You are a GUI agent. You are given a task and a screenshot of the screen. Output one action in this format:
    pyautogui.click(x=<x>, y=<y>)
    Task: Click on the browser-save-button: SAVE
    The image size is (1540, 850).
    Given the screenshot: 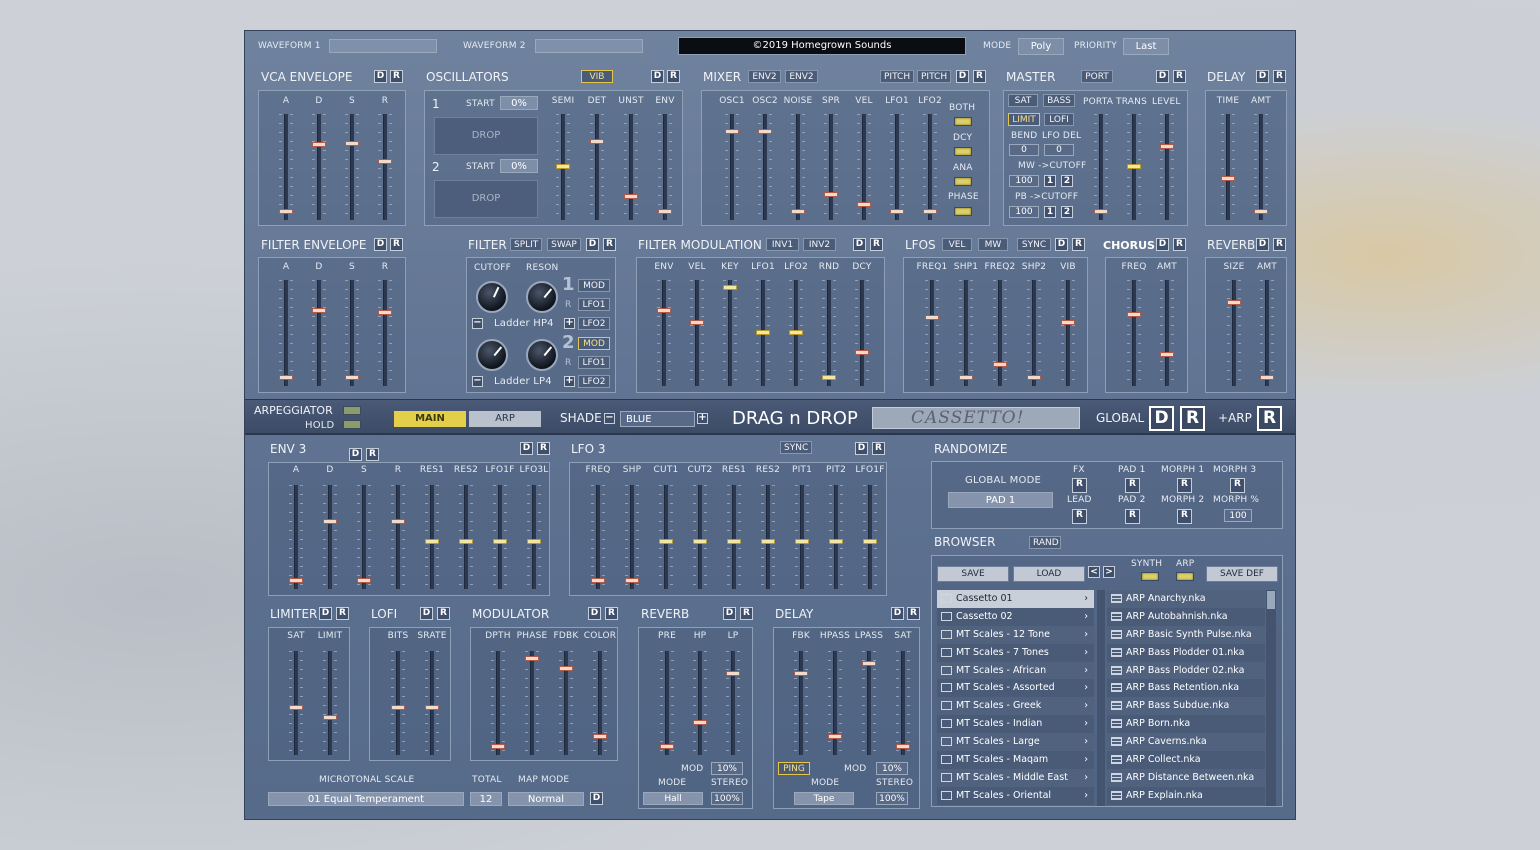 What is the action you would take?
    pyautogui.click(x=973, y=574)
    